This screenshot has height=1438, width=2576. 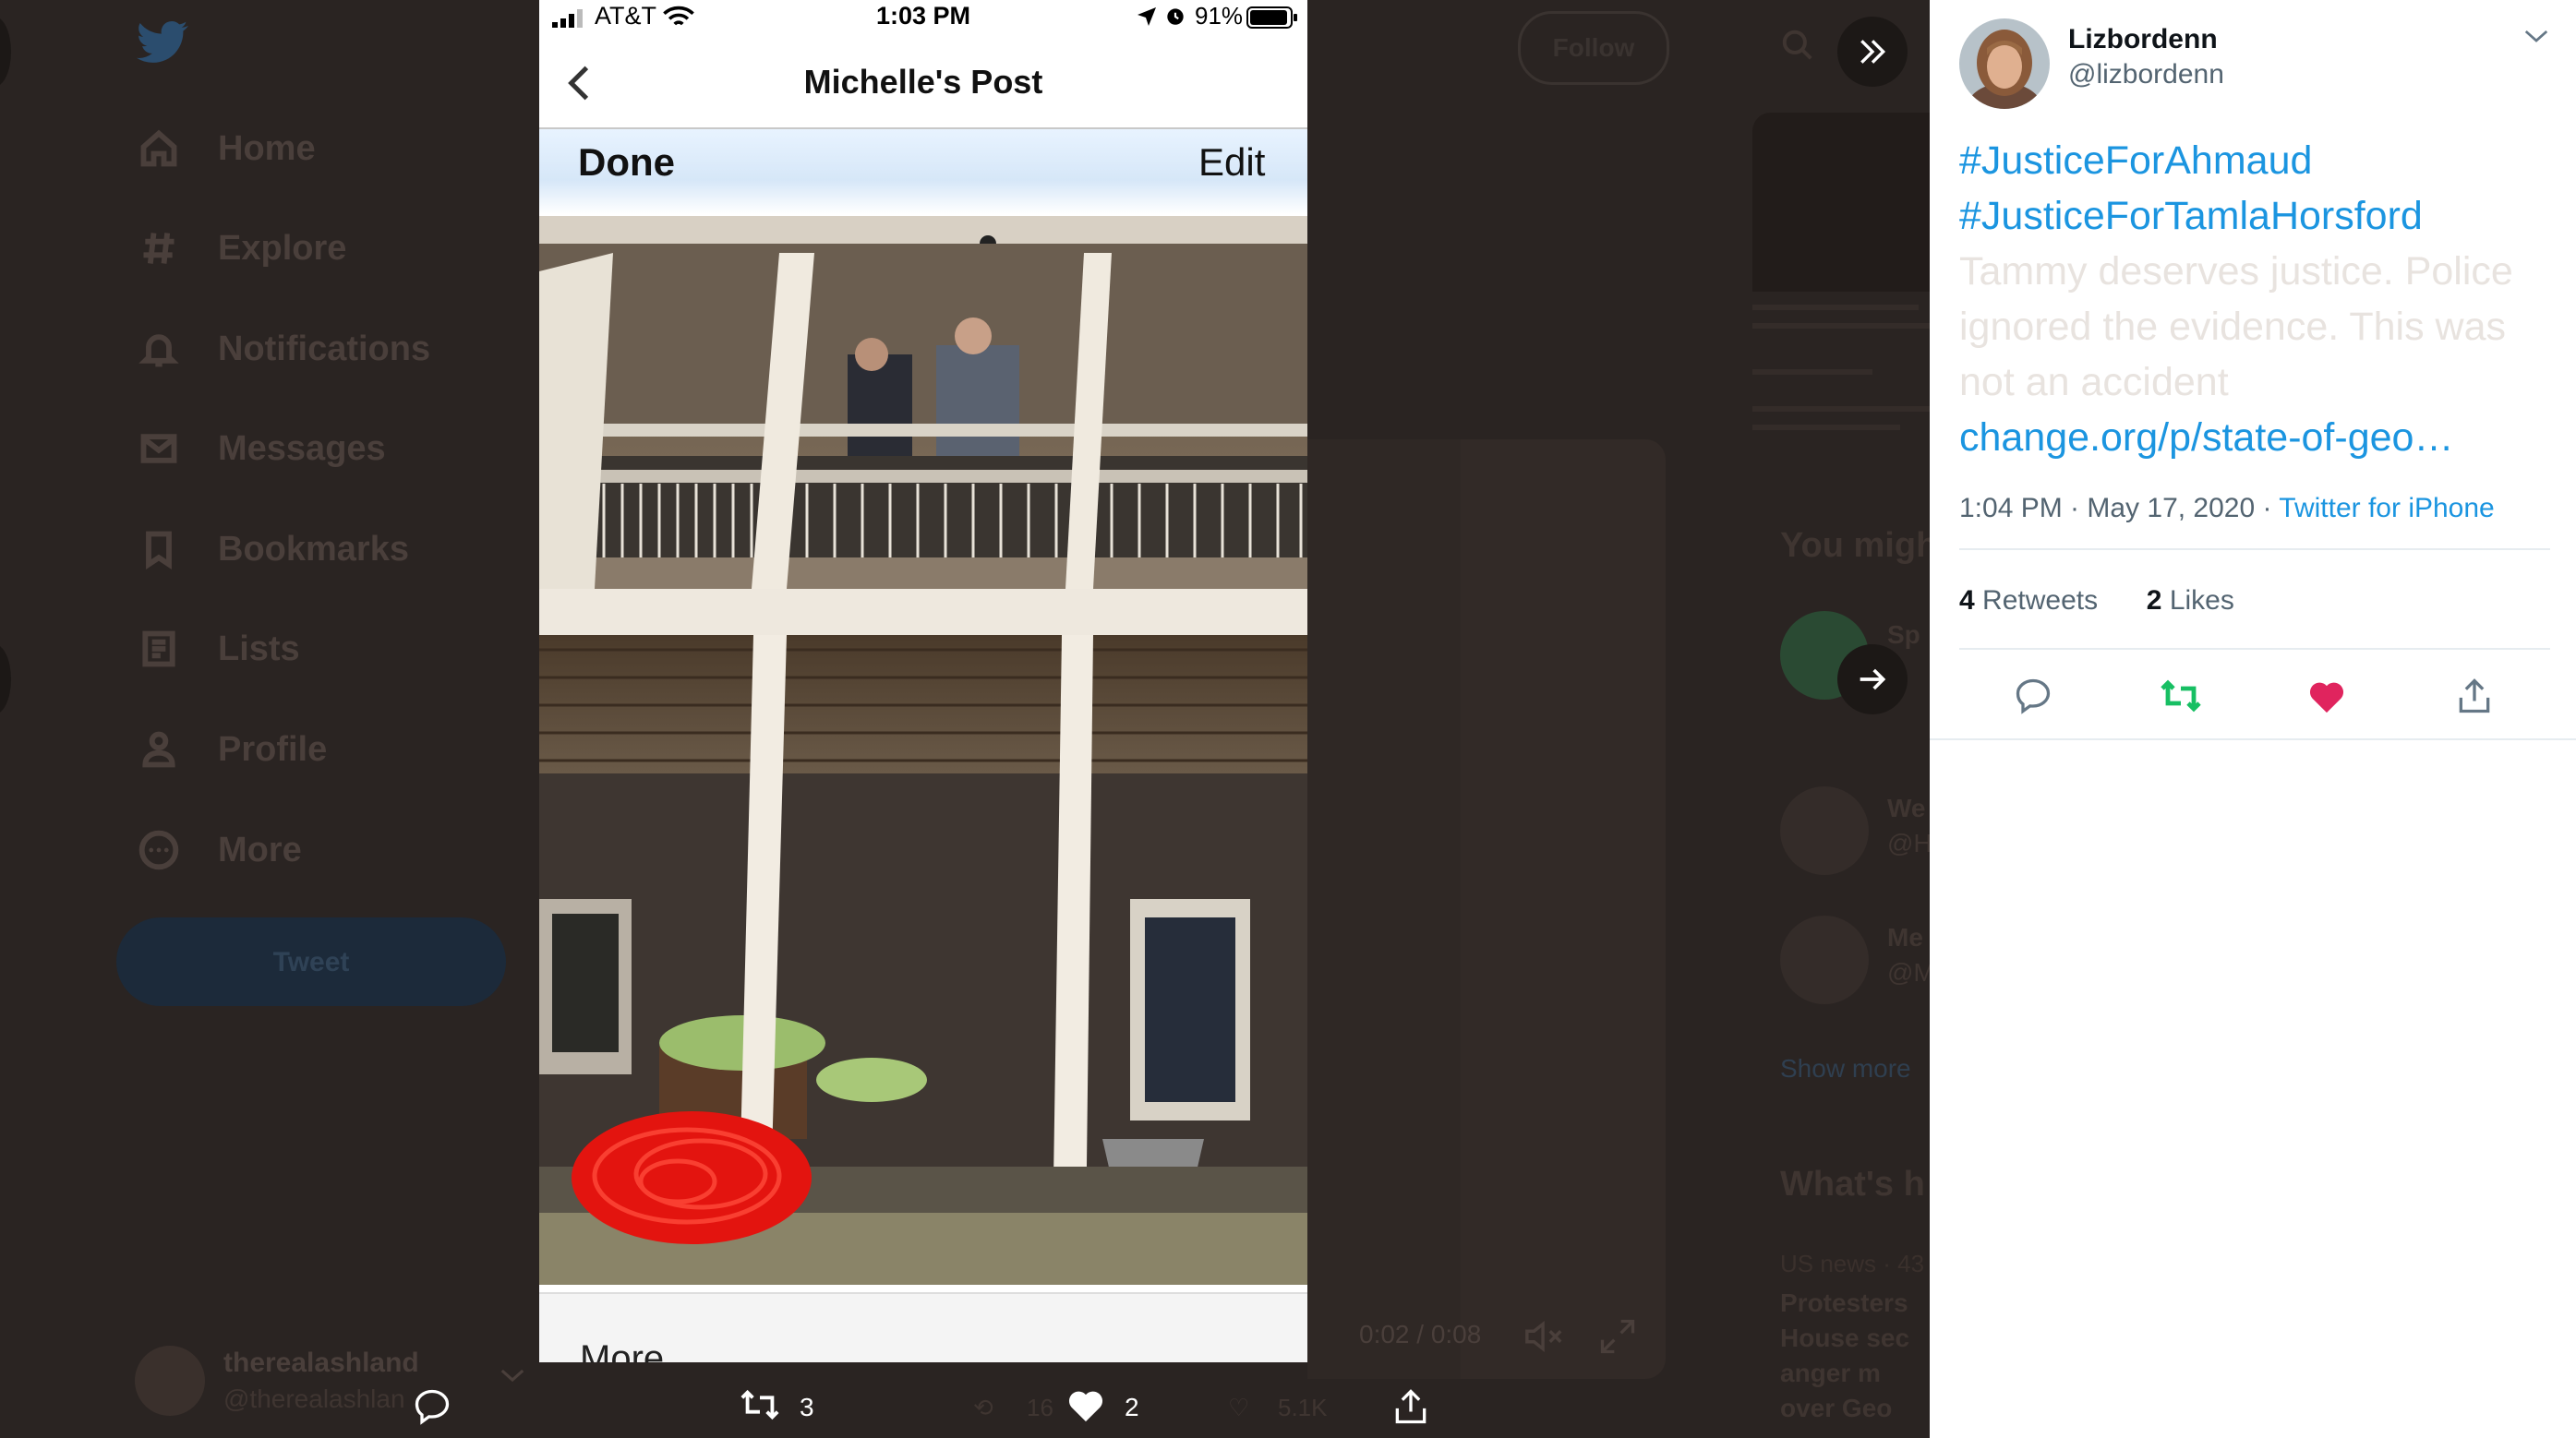 What do you see at coordinates (225, 148) in the screenshot?
I see `nav-home: Home` at bounding box center [225, 148].